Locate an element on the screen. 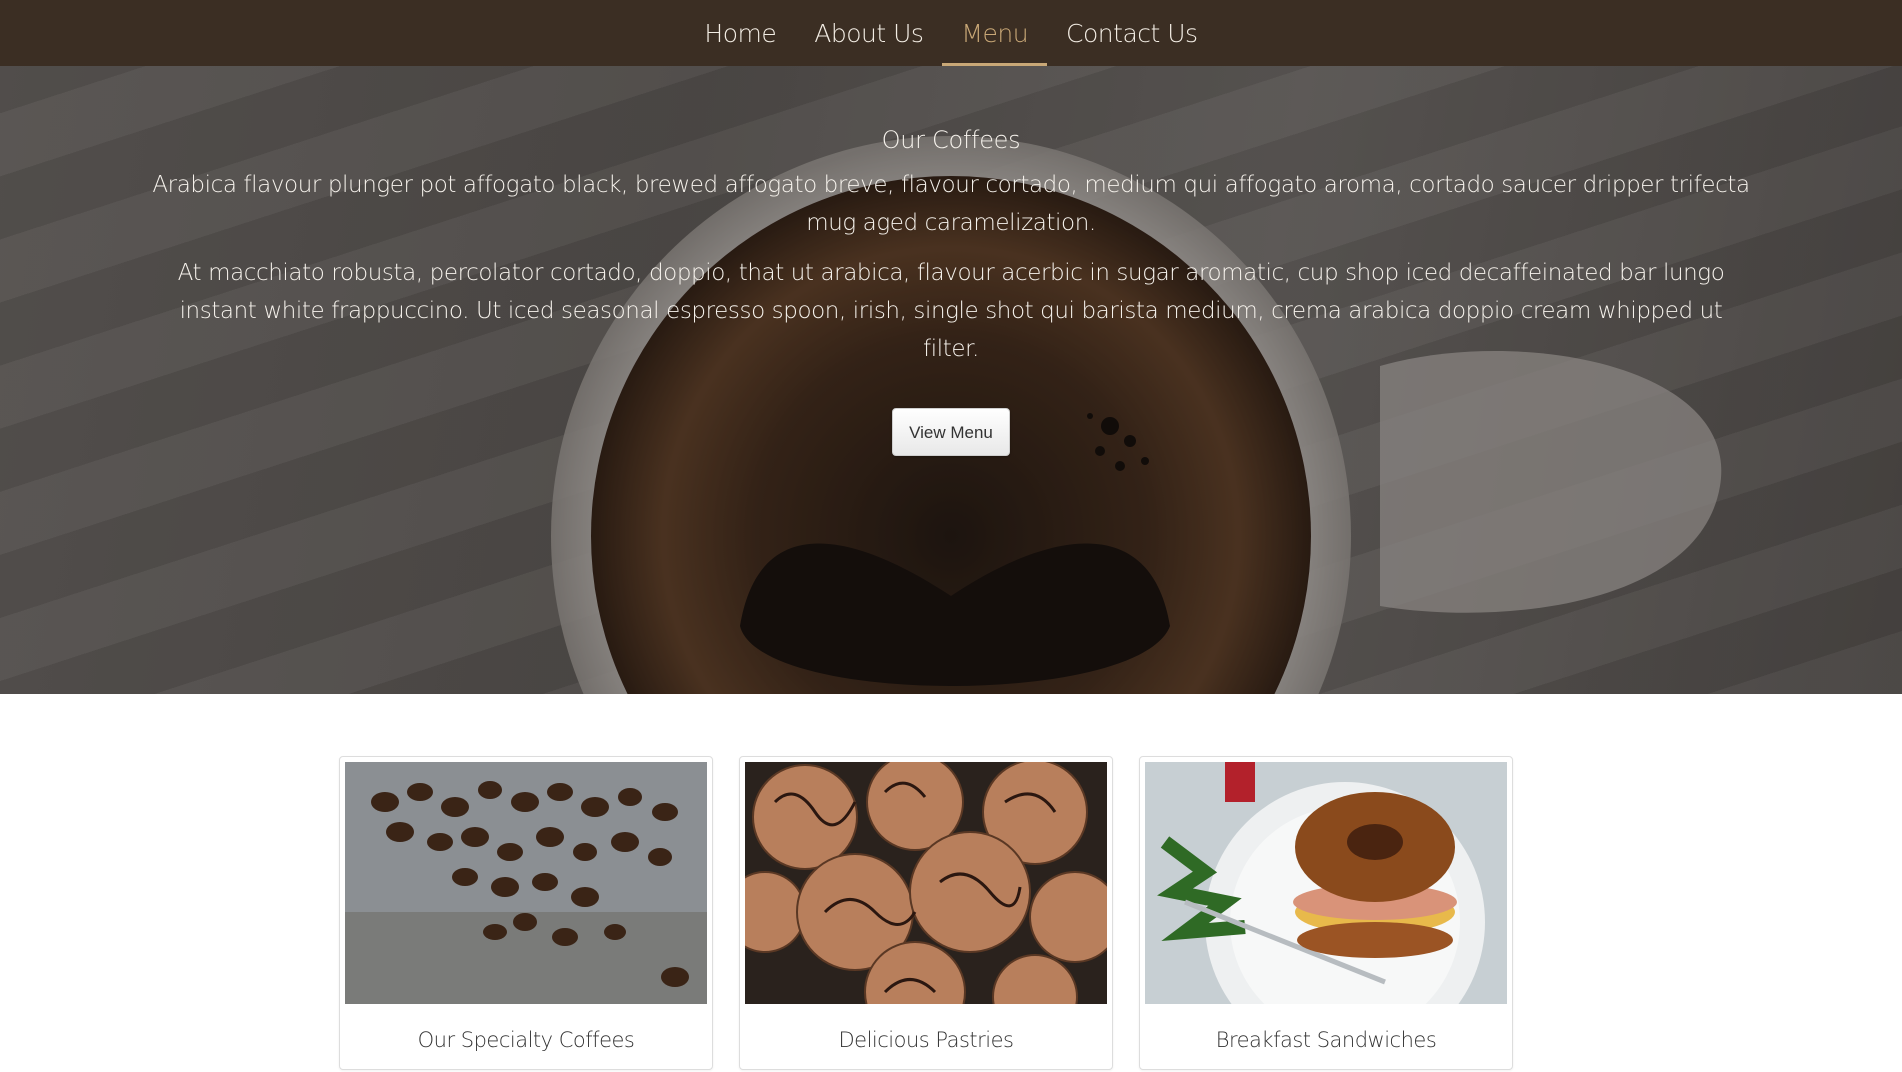 The height and width of the screenshot is (1072, 1902). view-menu-button: View Menu is located at coordinates (951, 432).